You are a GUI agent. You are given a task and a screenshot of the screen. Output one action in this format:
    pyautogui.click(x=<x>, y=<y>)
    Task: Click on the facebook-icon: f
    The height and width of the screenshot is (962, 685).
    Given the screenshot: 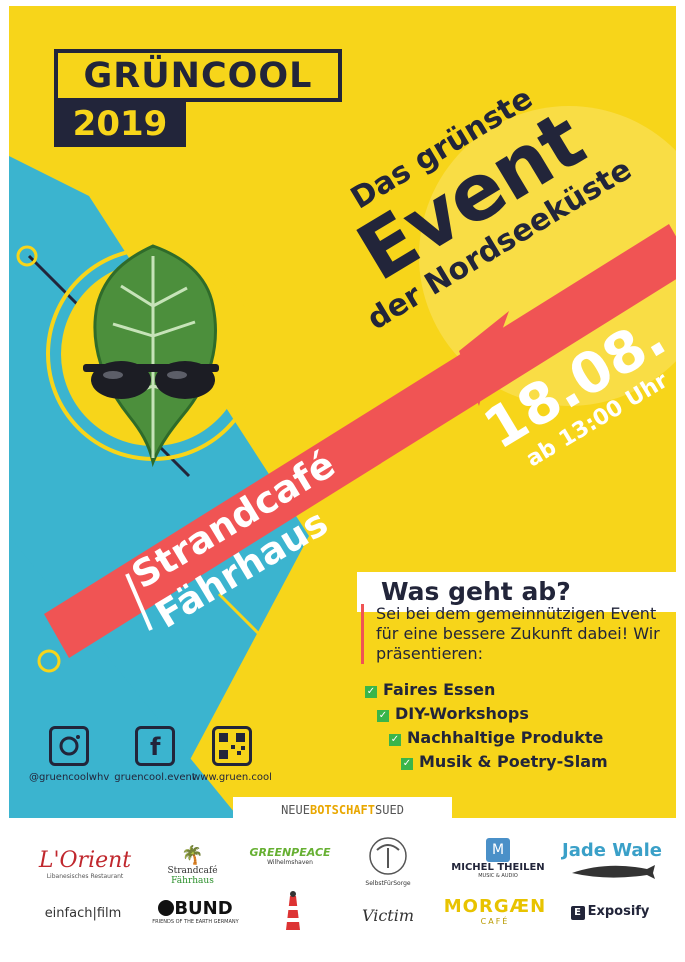 What is the action you would take?
    pyautogui.click(x=155, y=746)
    